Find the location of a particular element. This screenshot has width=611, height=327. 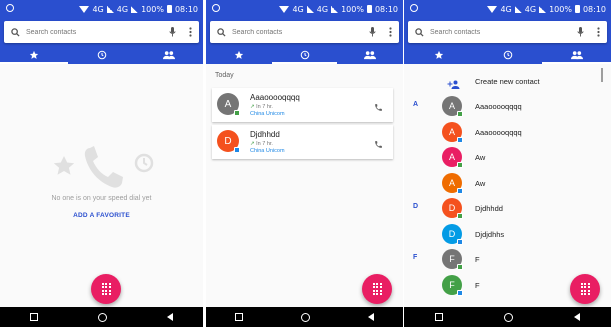

call-log-item: A Aaaooooqqqq ↗ In 7 hr. China Unicom is located at coordinates (302, 105).